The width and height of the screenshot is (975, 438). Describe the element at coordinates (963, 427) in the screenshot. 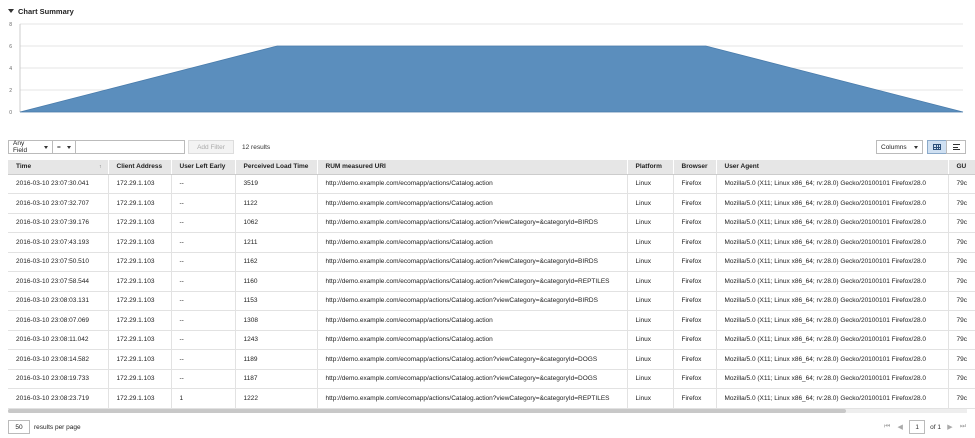

I see `last-page-icon: ⏭` at that location.